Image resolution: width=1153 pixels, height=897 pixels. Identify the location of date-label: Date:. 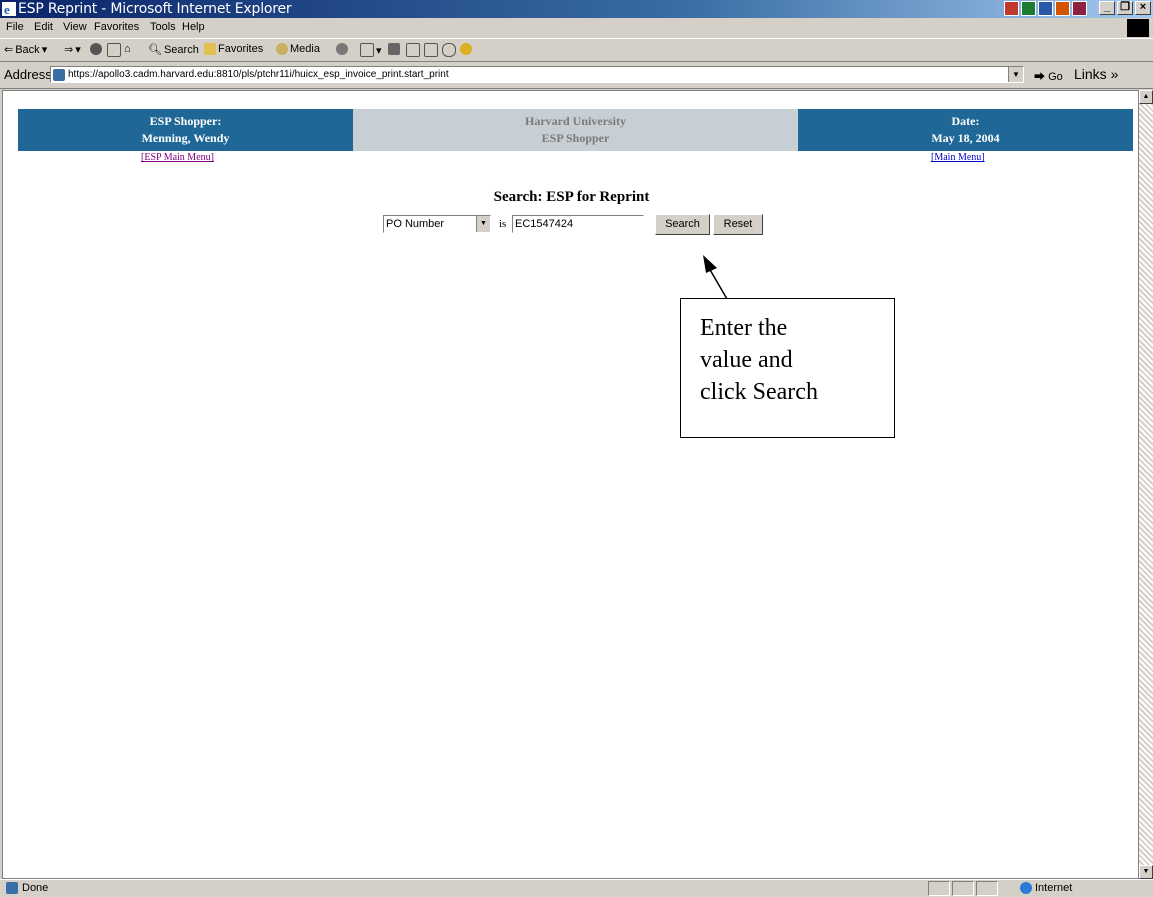
(965, 121).